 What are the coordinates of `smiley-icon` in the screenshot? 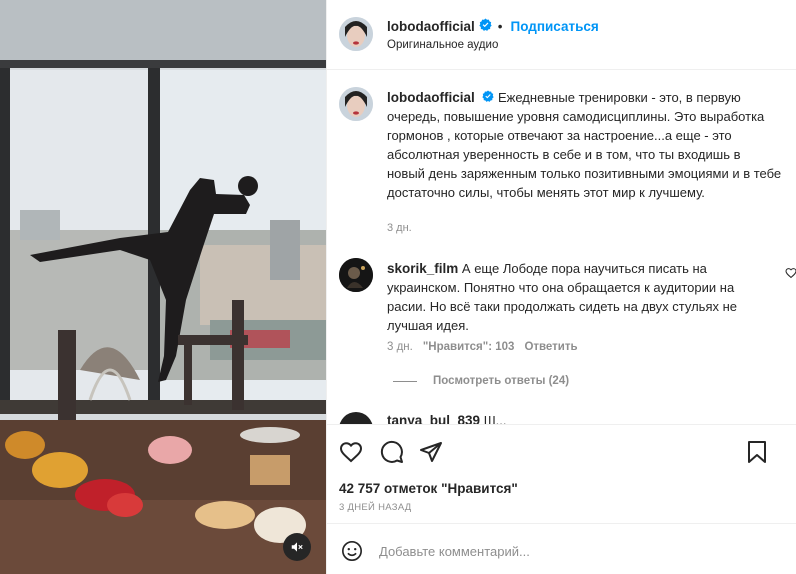 It's located at (352, 551).